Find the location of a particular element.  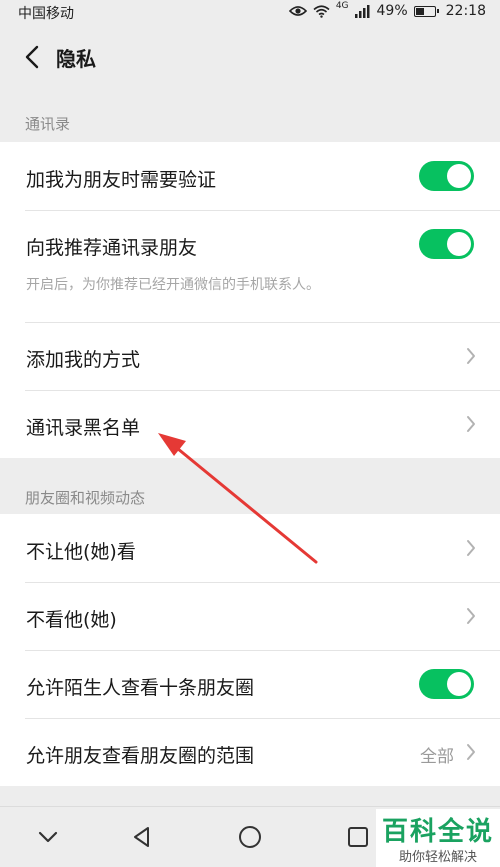

row-friends-view-range: 允许朋友查看朋友圈的范围 全部 is located at coordinates (250, 752).